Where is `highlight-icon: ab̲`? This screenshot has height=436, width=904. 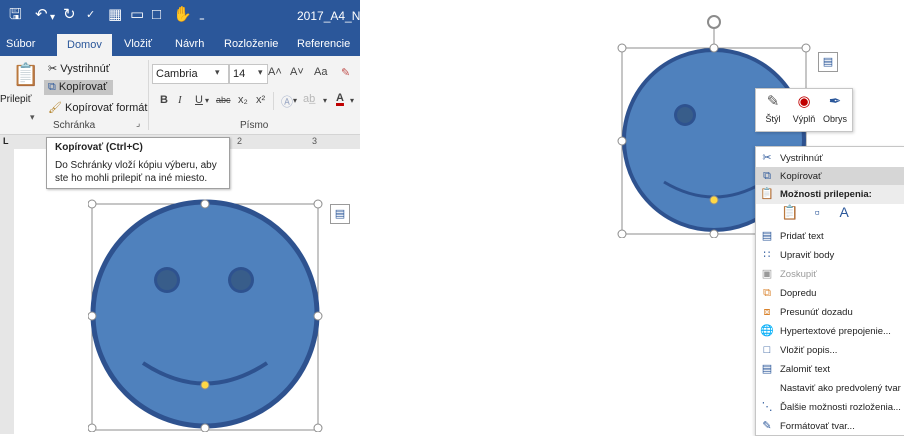 highlight-icon: ab̲ is located at coordinates (309, 99).